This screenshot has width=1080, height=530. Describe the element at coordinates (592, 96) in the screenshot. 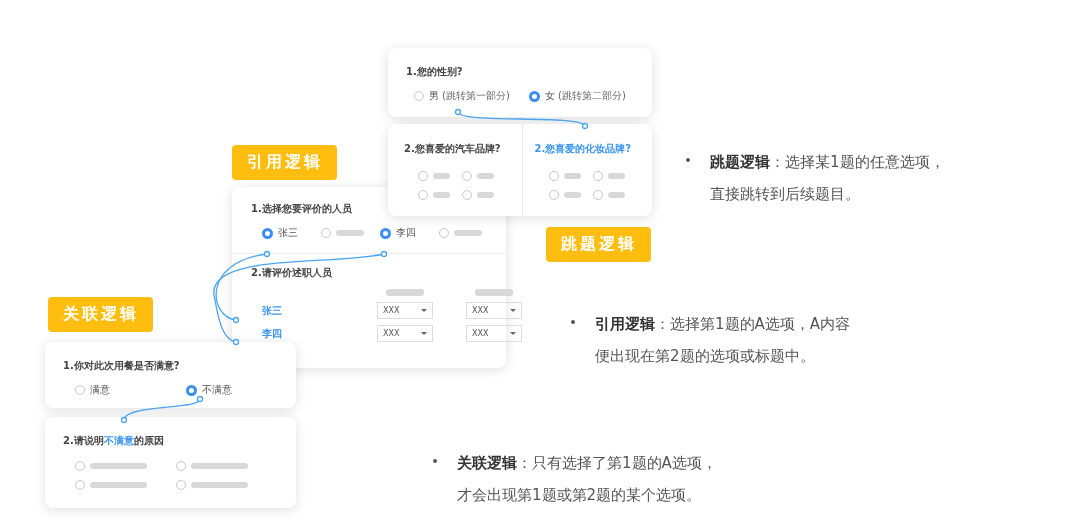

I see `option-note: (跳转第二部分)` at that location.